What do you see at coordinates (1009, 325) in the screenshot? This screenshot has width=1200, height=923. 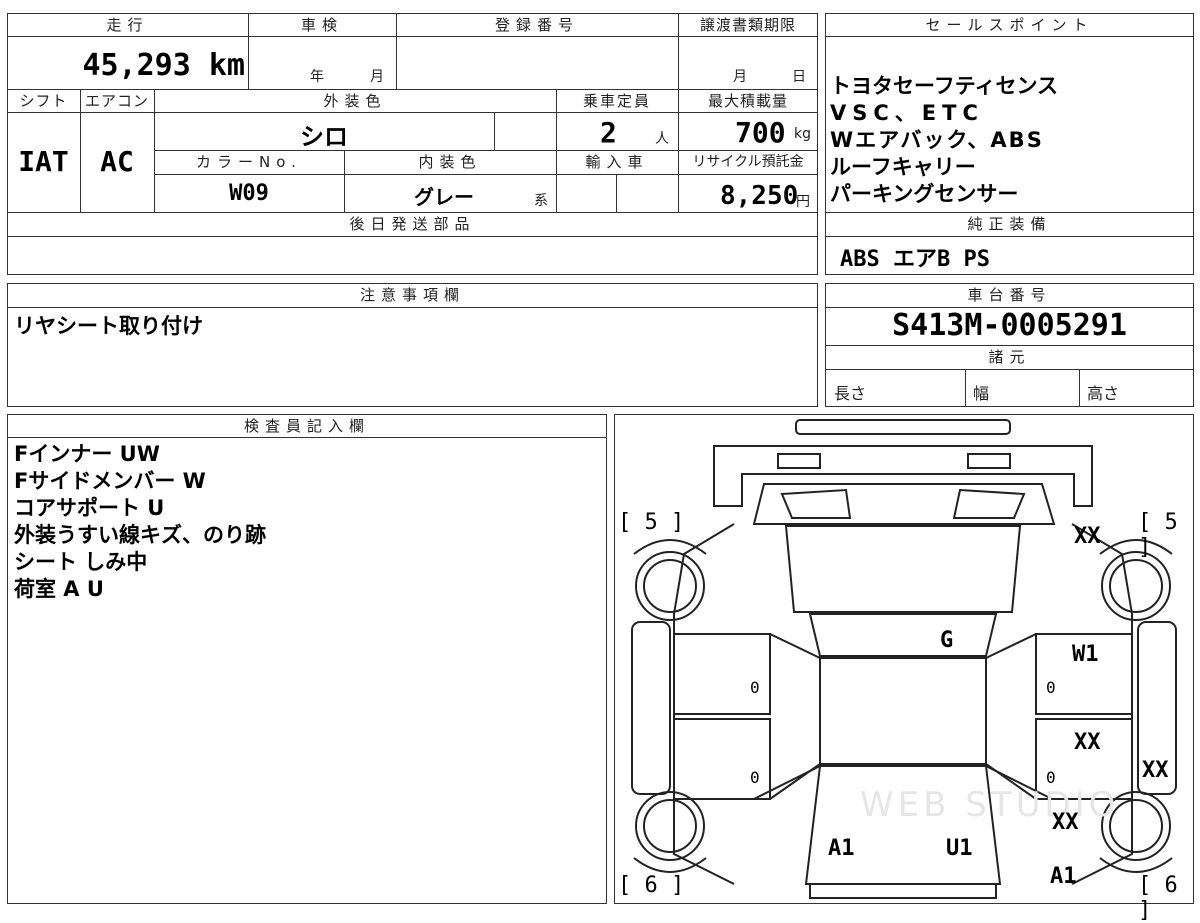 I see `chassis-number: S413M-0005291` at bounding box center [1009, 325].